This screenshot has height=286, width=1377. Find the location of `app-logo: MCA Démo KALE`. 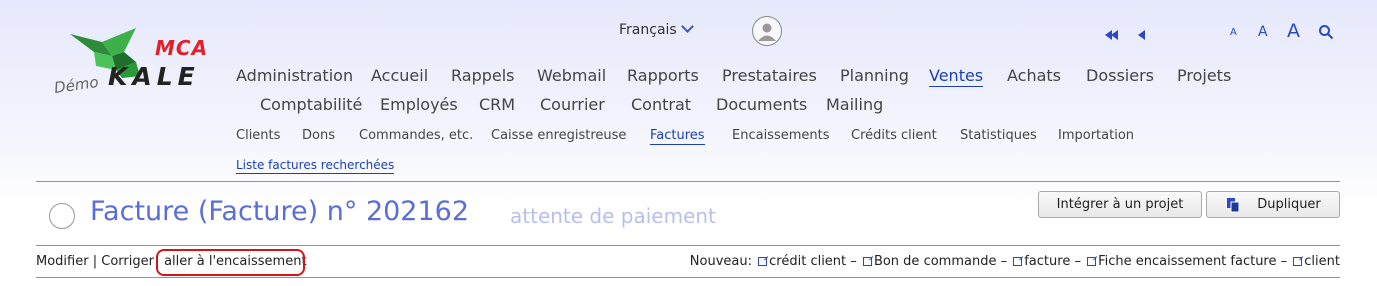

app-logo: MCA Démo KALE is located at coordinates (135, 62).